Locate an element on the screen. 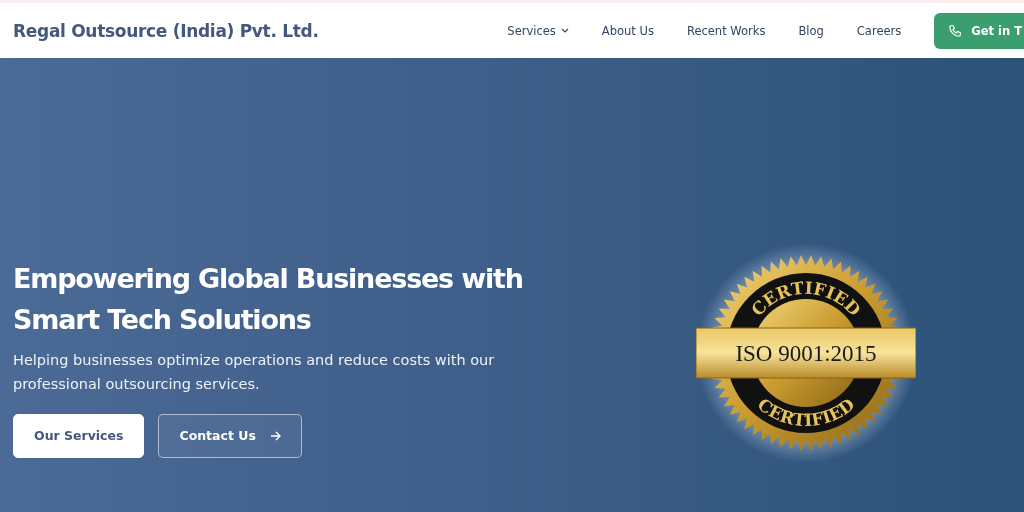 The width and height of the screenshot is (1024, 512). seal-text: ISO 9001:2015 is located at coordinates (806, 353).